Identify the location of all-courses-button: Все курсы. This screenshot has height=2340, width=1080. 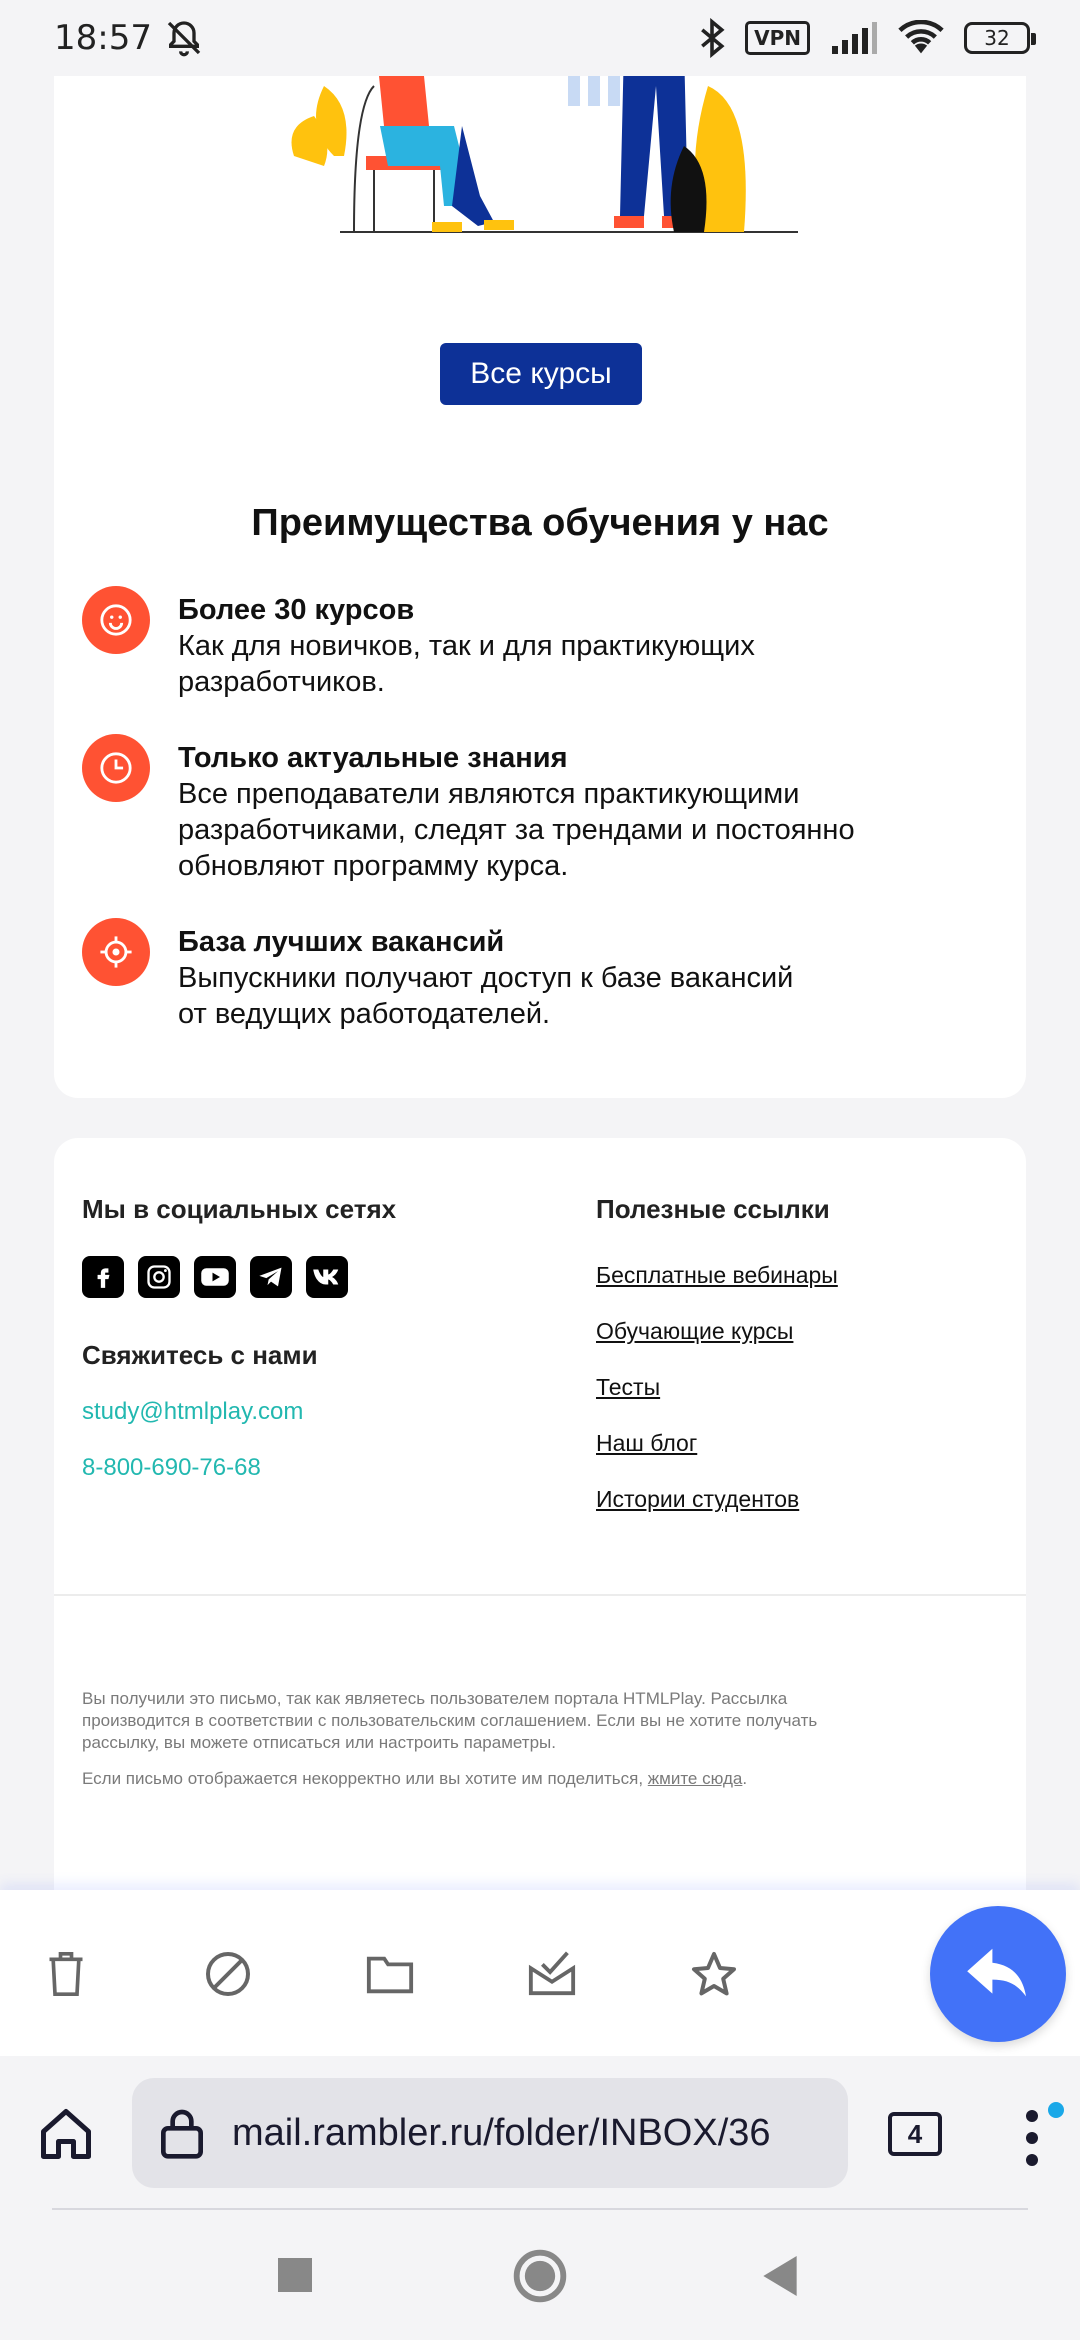
(541, 374).